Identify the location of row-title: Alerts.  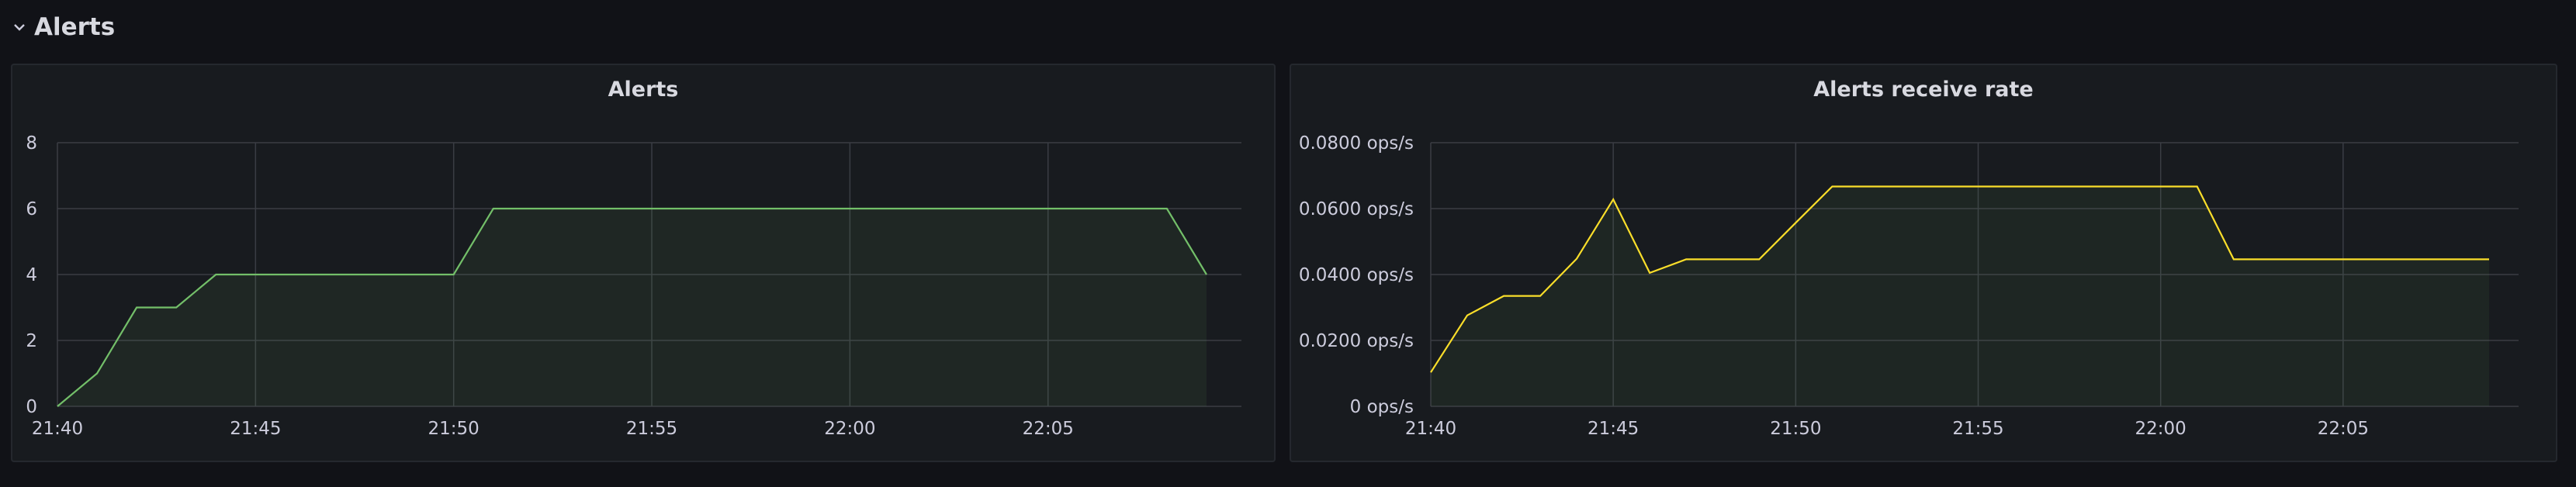
(75, 27).